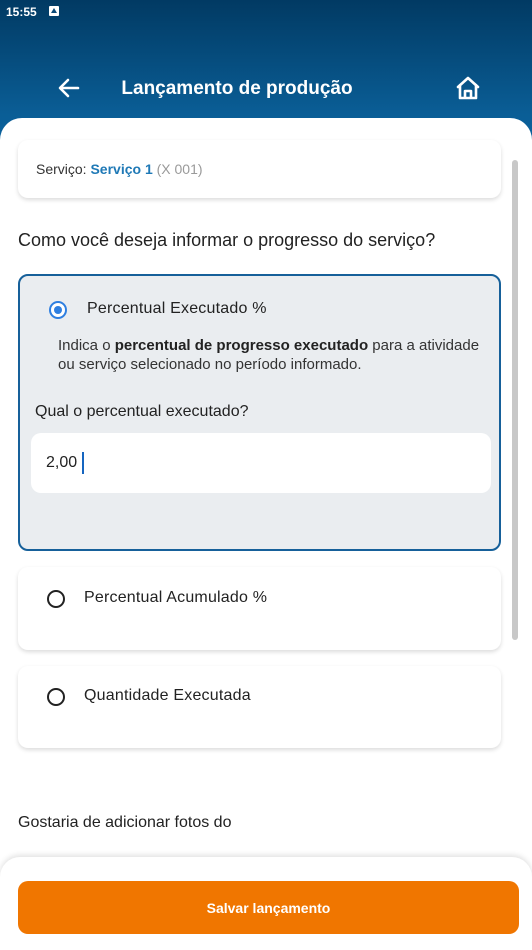 This screenshot has width=532, height=950. Describe the element at coordinates (259, 707) in the screenshot. I see `option-quantidade-executada: Quantidade Executada` at that location.